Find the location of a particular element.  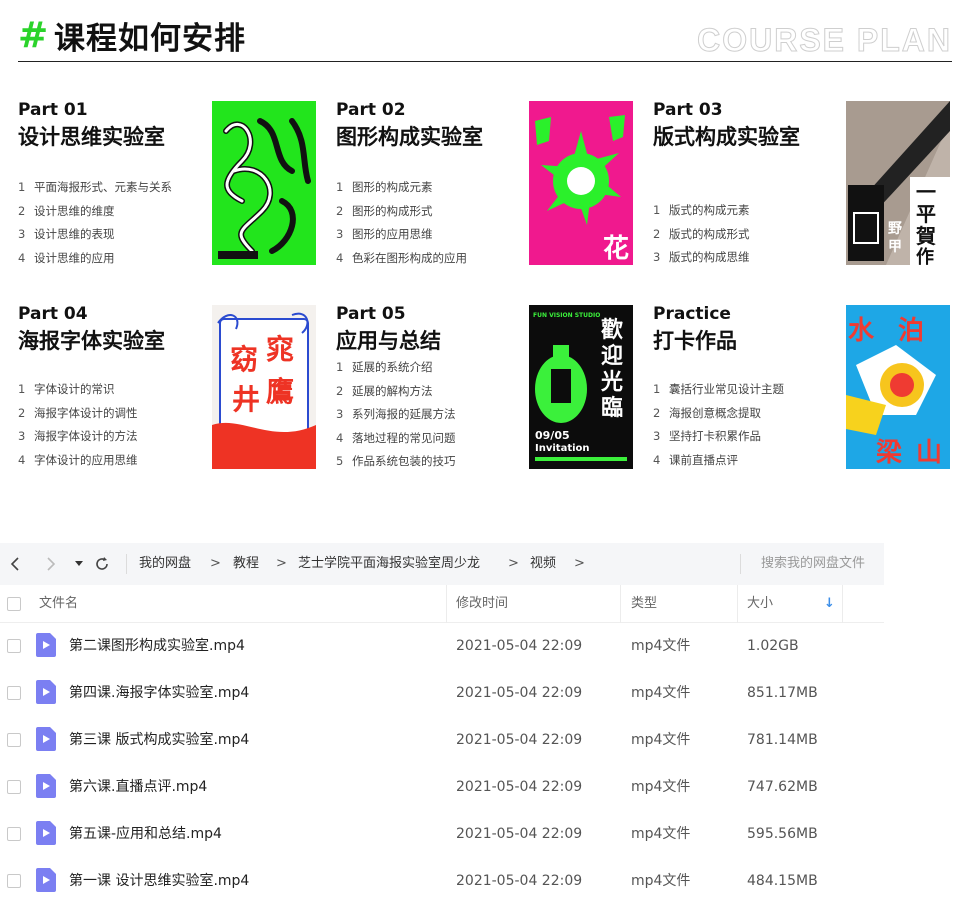

topic-item: 2 版式的构成形式 is located at coordinates (701, 233).